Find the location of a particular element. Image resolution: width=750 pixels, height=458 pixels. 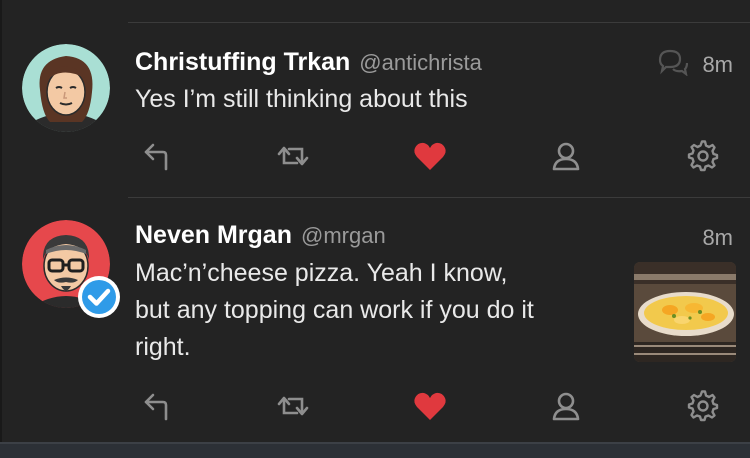

divider-top is located at coordinates (439, 22).